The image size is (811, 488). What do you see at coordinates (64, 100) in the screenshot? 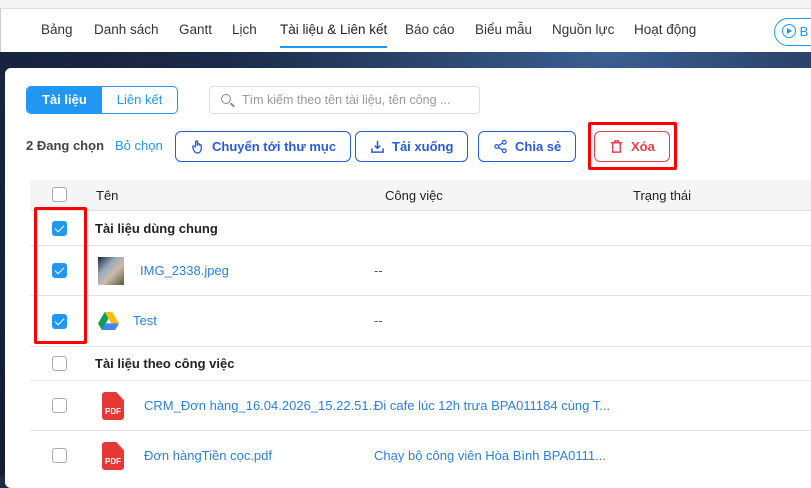
I see `toggle-documents: Tài liệu` at bounding box center [64, 100].